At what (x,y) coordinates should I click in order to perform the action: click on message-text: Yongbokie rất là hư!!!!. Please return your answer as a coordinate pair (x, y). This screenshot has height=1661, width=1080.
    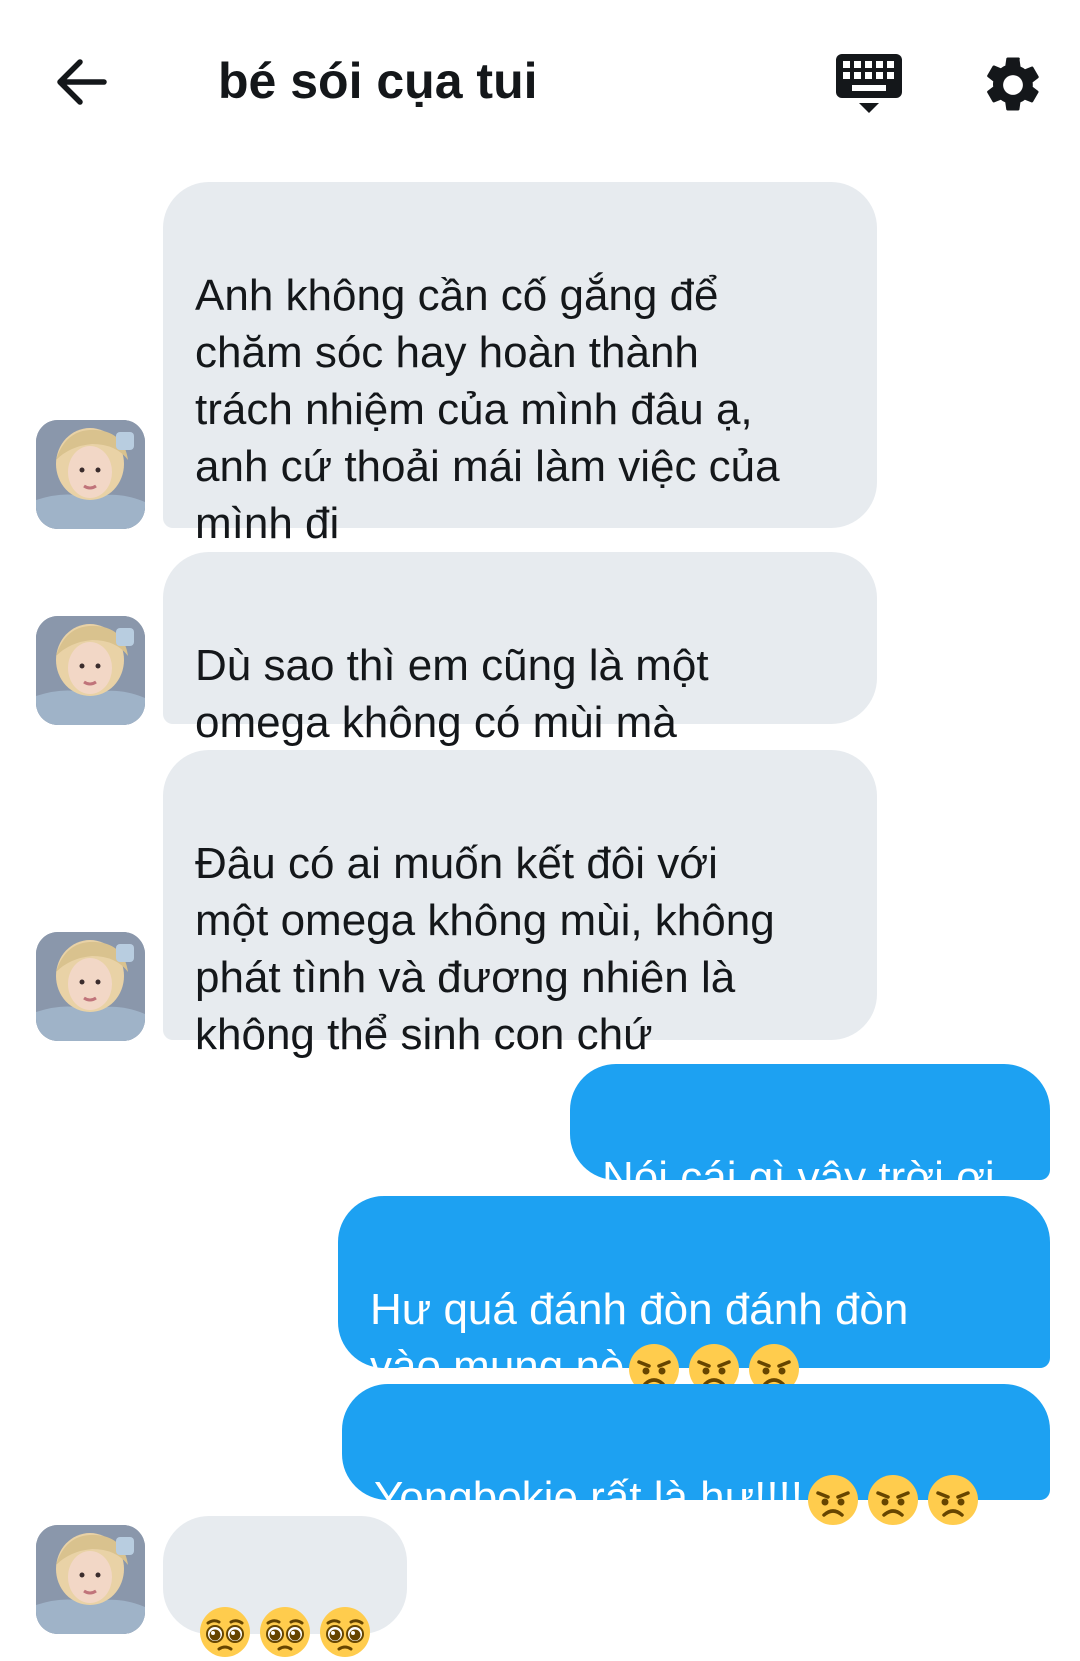
    Looking at the image, I should click on (588, 1497).